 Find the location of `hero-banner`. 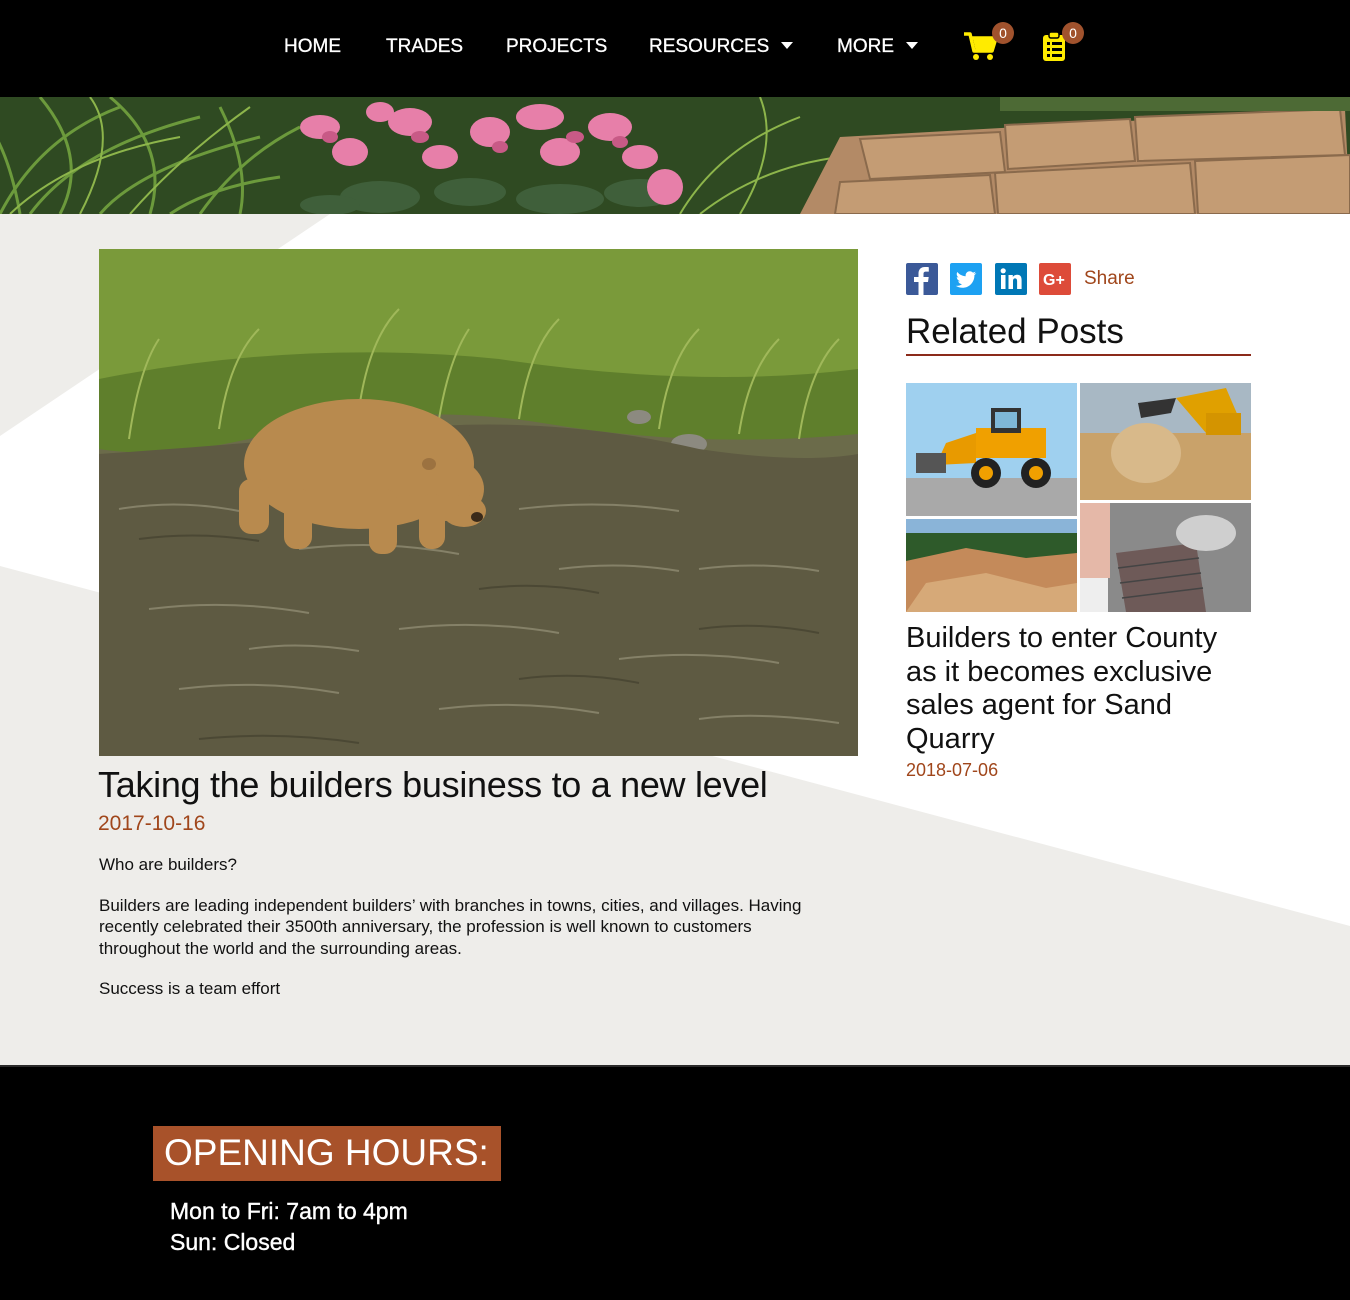

hero-banner is located at coordinates (675, 155).